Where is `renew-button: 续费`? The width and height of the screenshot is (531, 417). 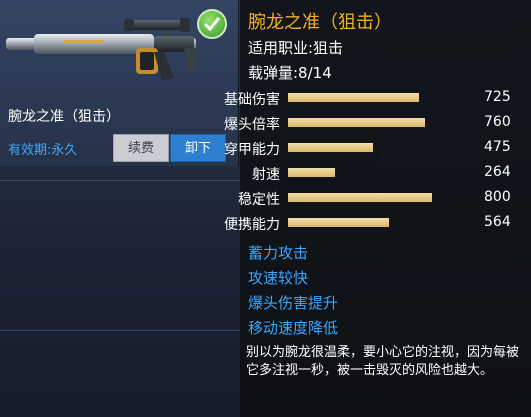
renew-button: 续费 is located at coordinates (141, 148).